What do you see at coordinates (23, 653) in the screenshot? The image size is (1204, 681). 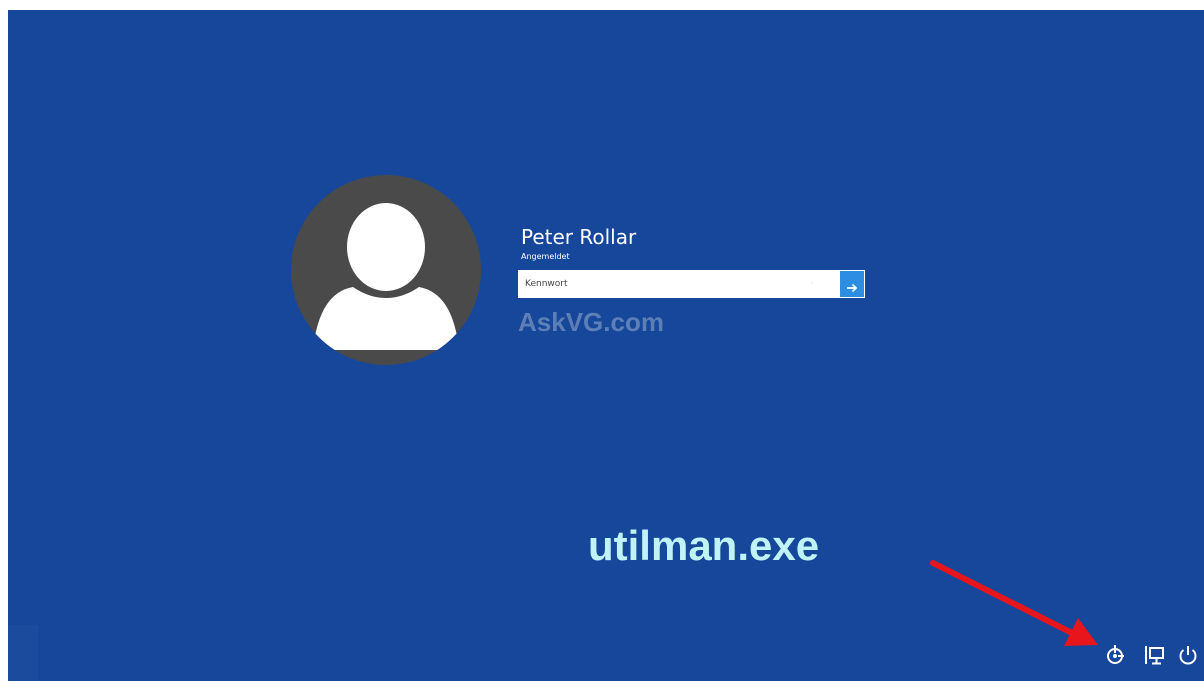 I see `corner-shade` at bounding box center [23, 653].